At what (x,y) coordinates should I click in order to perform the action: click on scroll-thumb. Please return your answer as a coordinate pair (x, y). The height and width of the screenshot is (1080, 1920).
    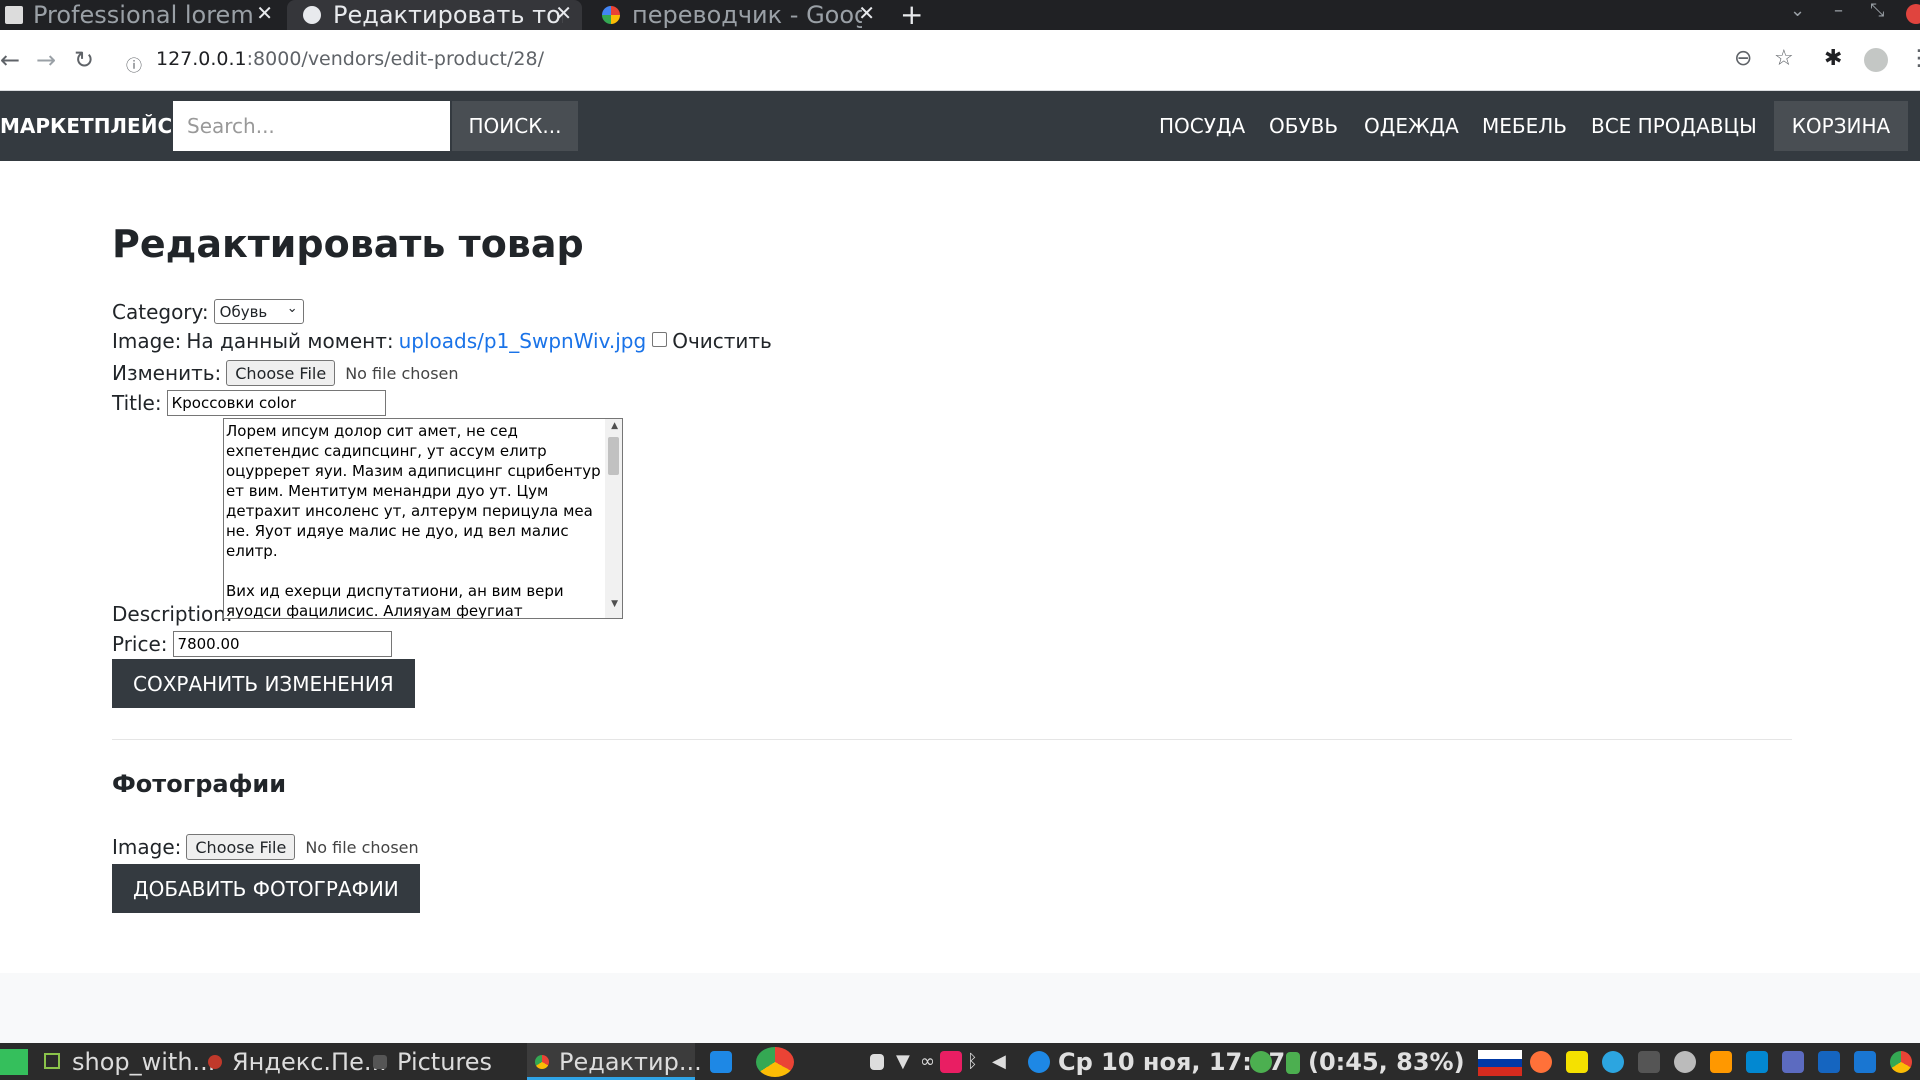
    Looking at the image, I should click on (613, 456).